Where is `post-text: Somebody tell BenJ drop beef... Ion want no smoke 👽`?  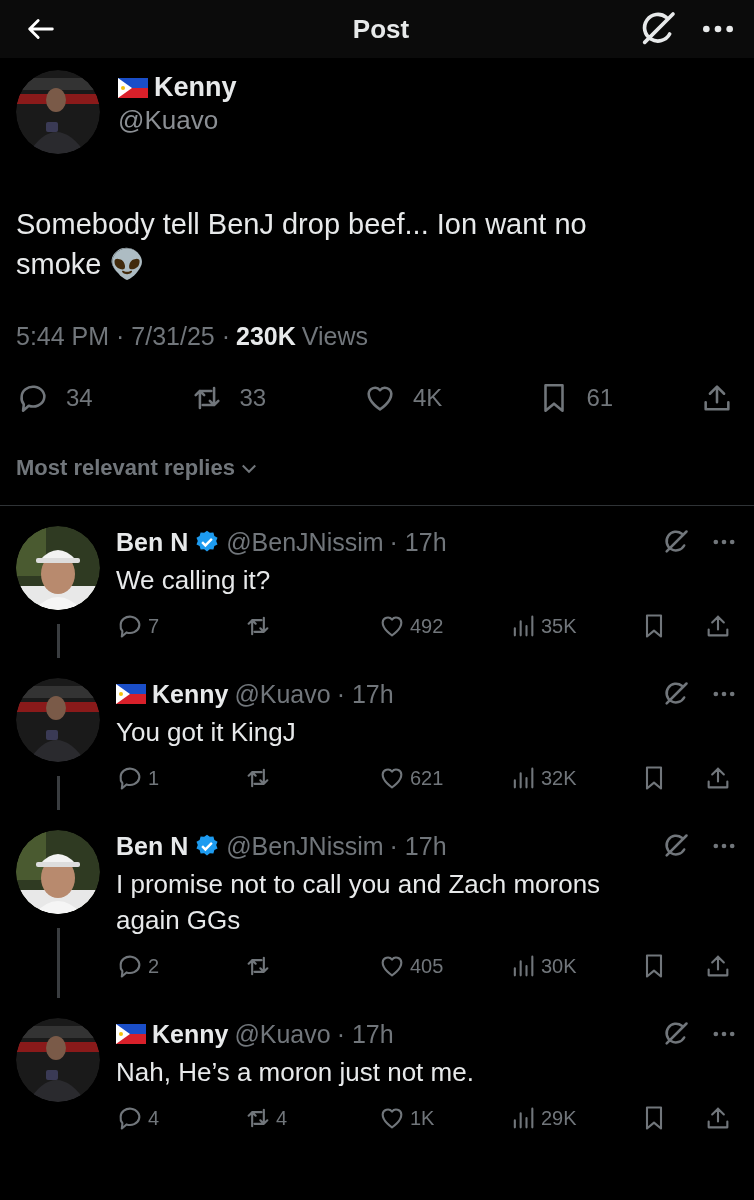
post-text: Somebody tell BenJ drop beef... Ion want no smoke 👽 is located at coordinates (302, 244).